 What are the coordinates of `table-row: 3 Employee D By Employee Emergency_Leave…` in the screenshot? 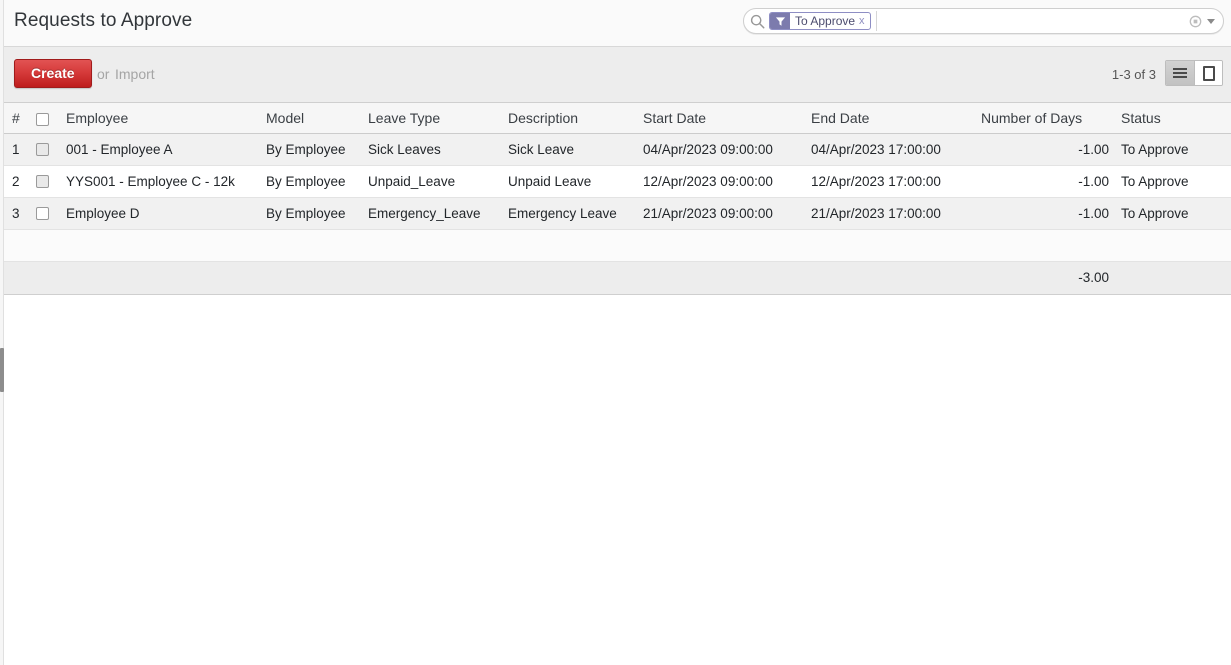 It's located at (617, 213).